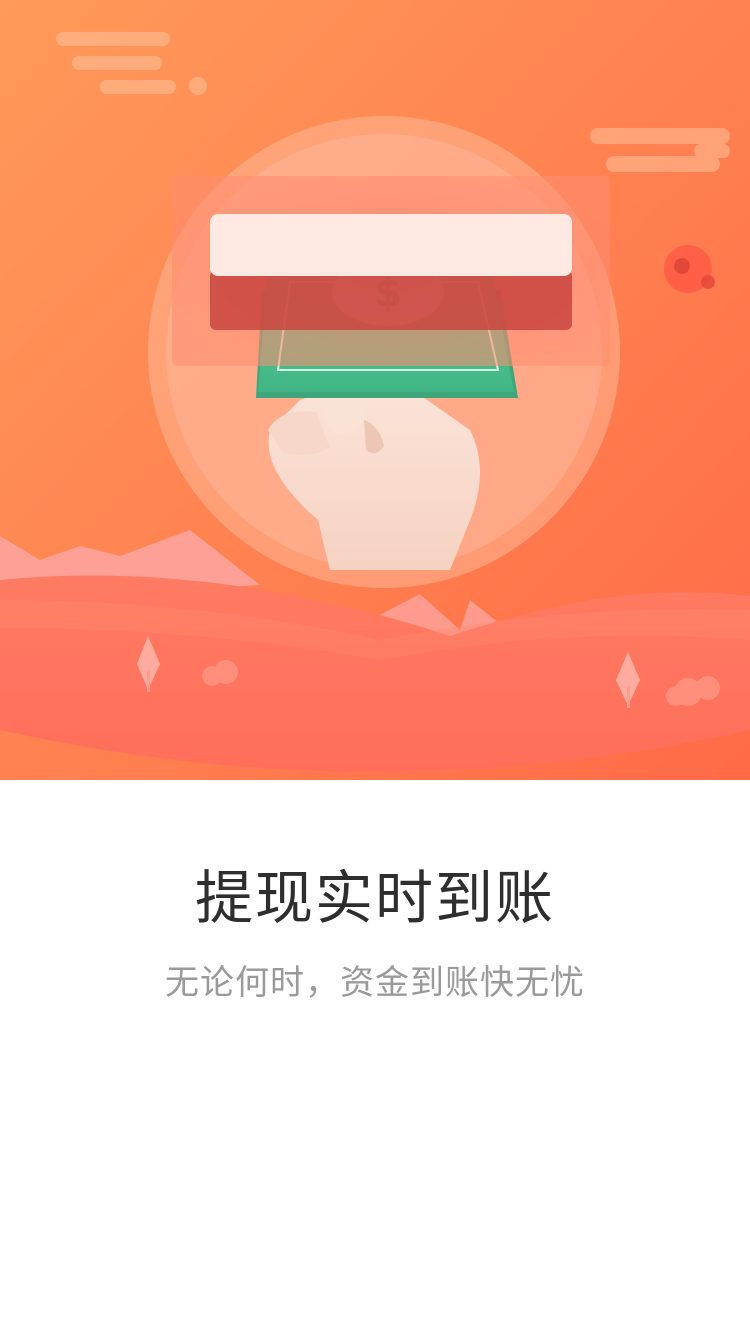 The image size is (750, 1334). What do you see at coordinates (374, 898) in the screenshot?
I see `page-title: 提现实时到账` at bounding box center [374, 898].